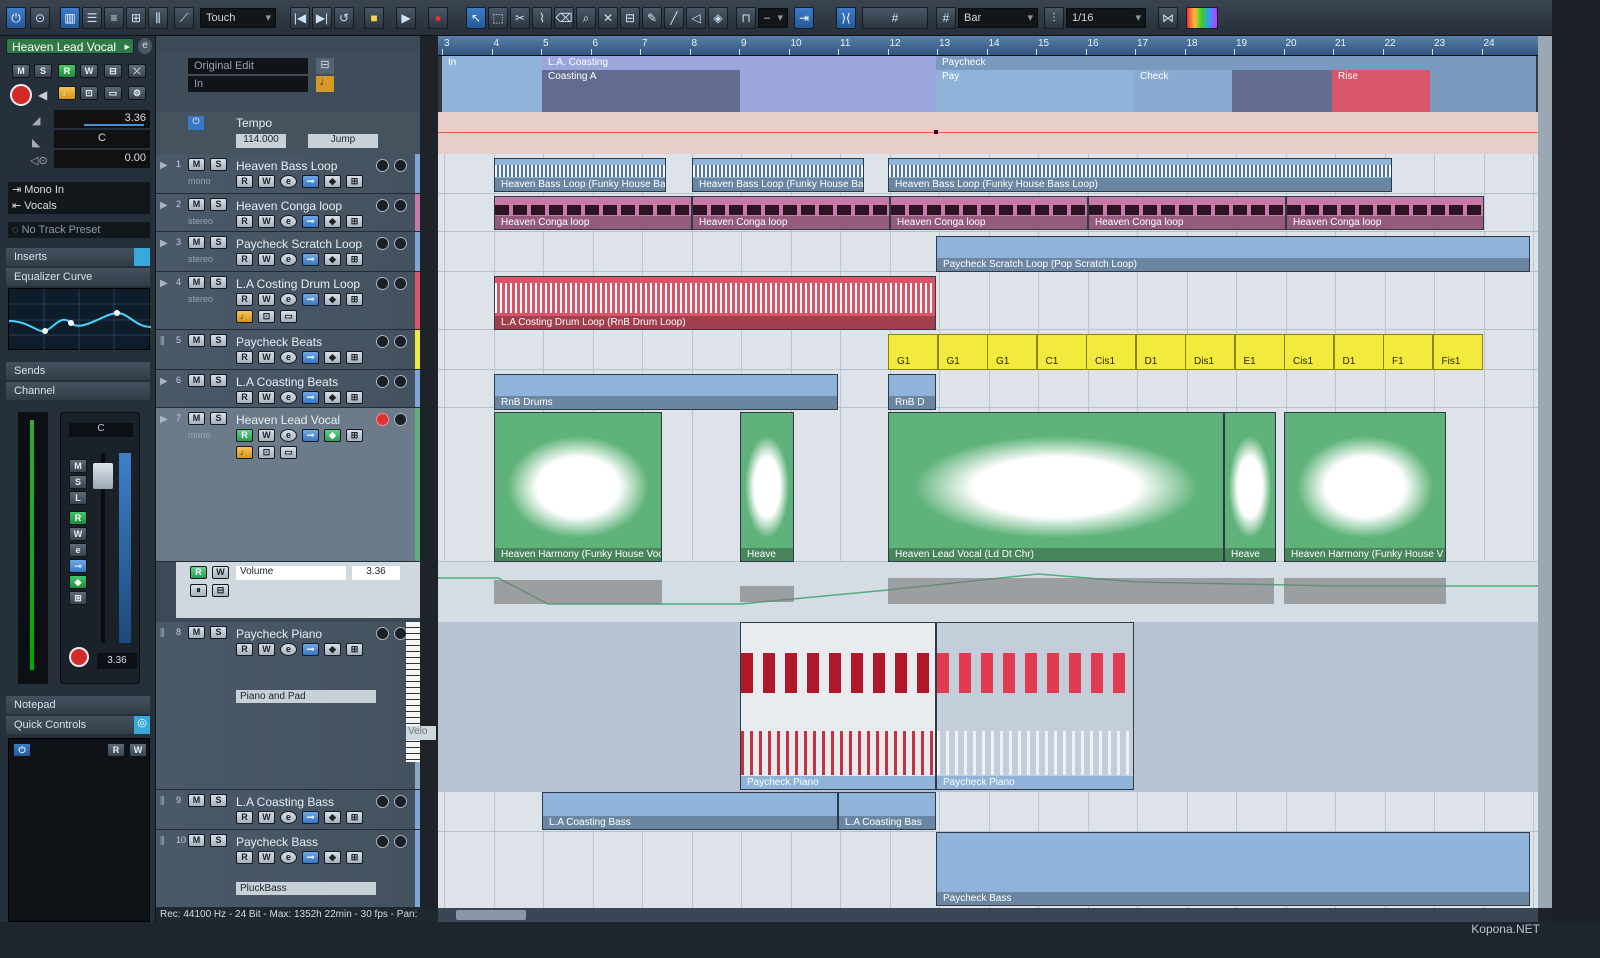 The image size is (1600, 958). I want to click on chord-event: D1, so click(1160, 352).